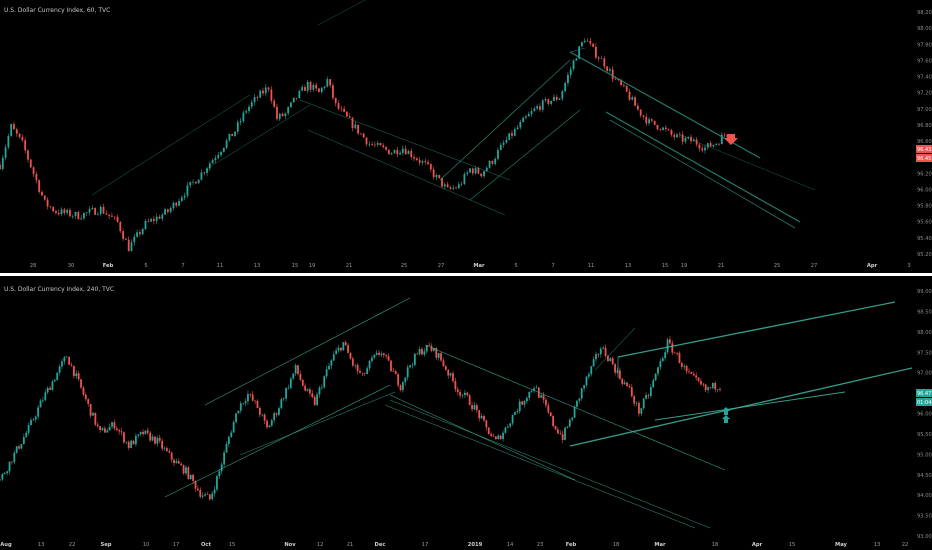  What do you see at coordinates (814, 266) in the screenshot?
I see `panel1-x-tick: 27` at bounding box center [814, 266].